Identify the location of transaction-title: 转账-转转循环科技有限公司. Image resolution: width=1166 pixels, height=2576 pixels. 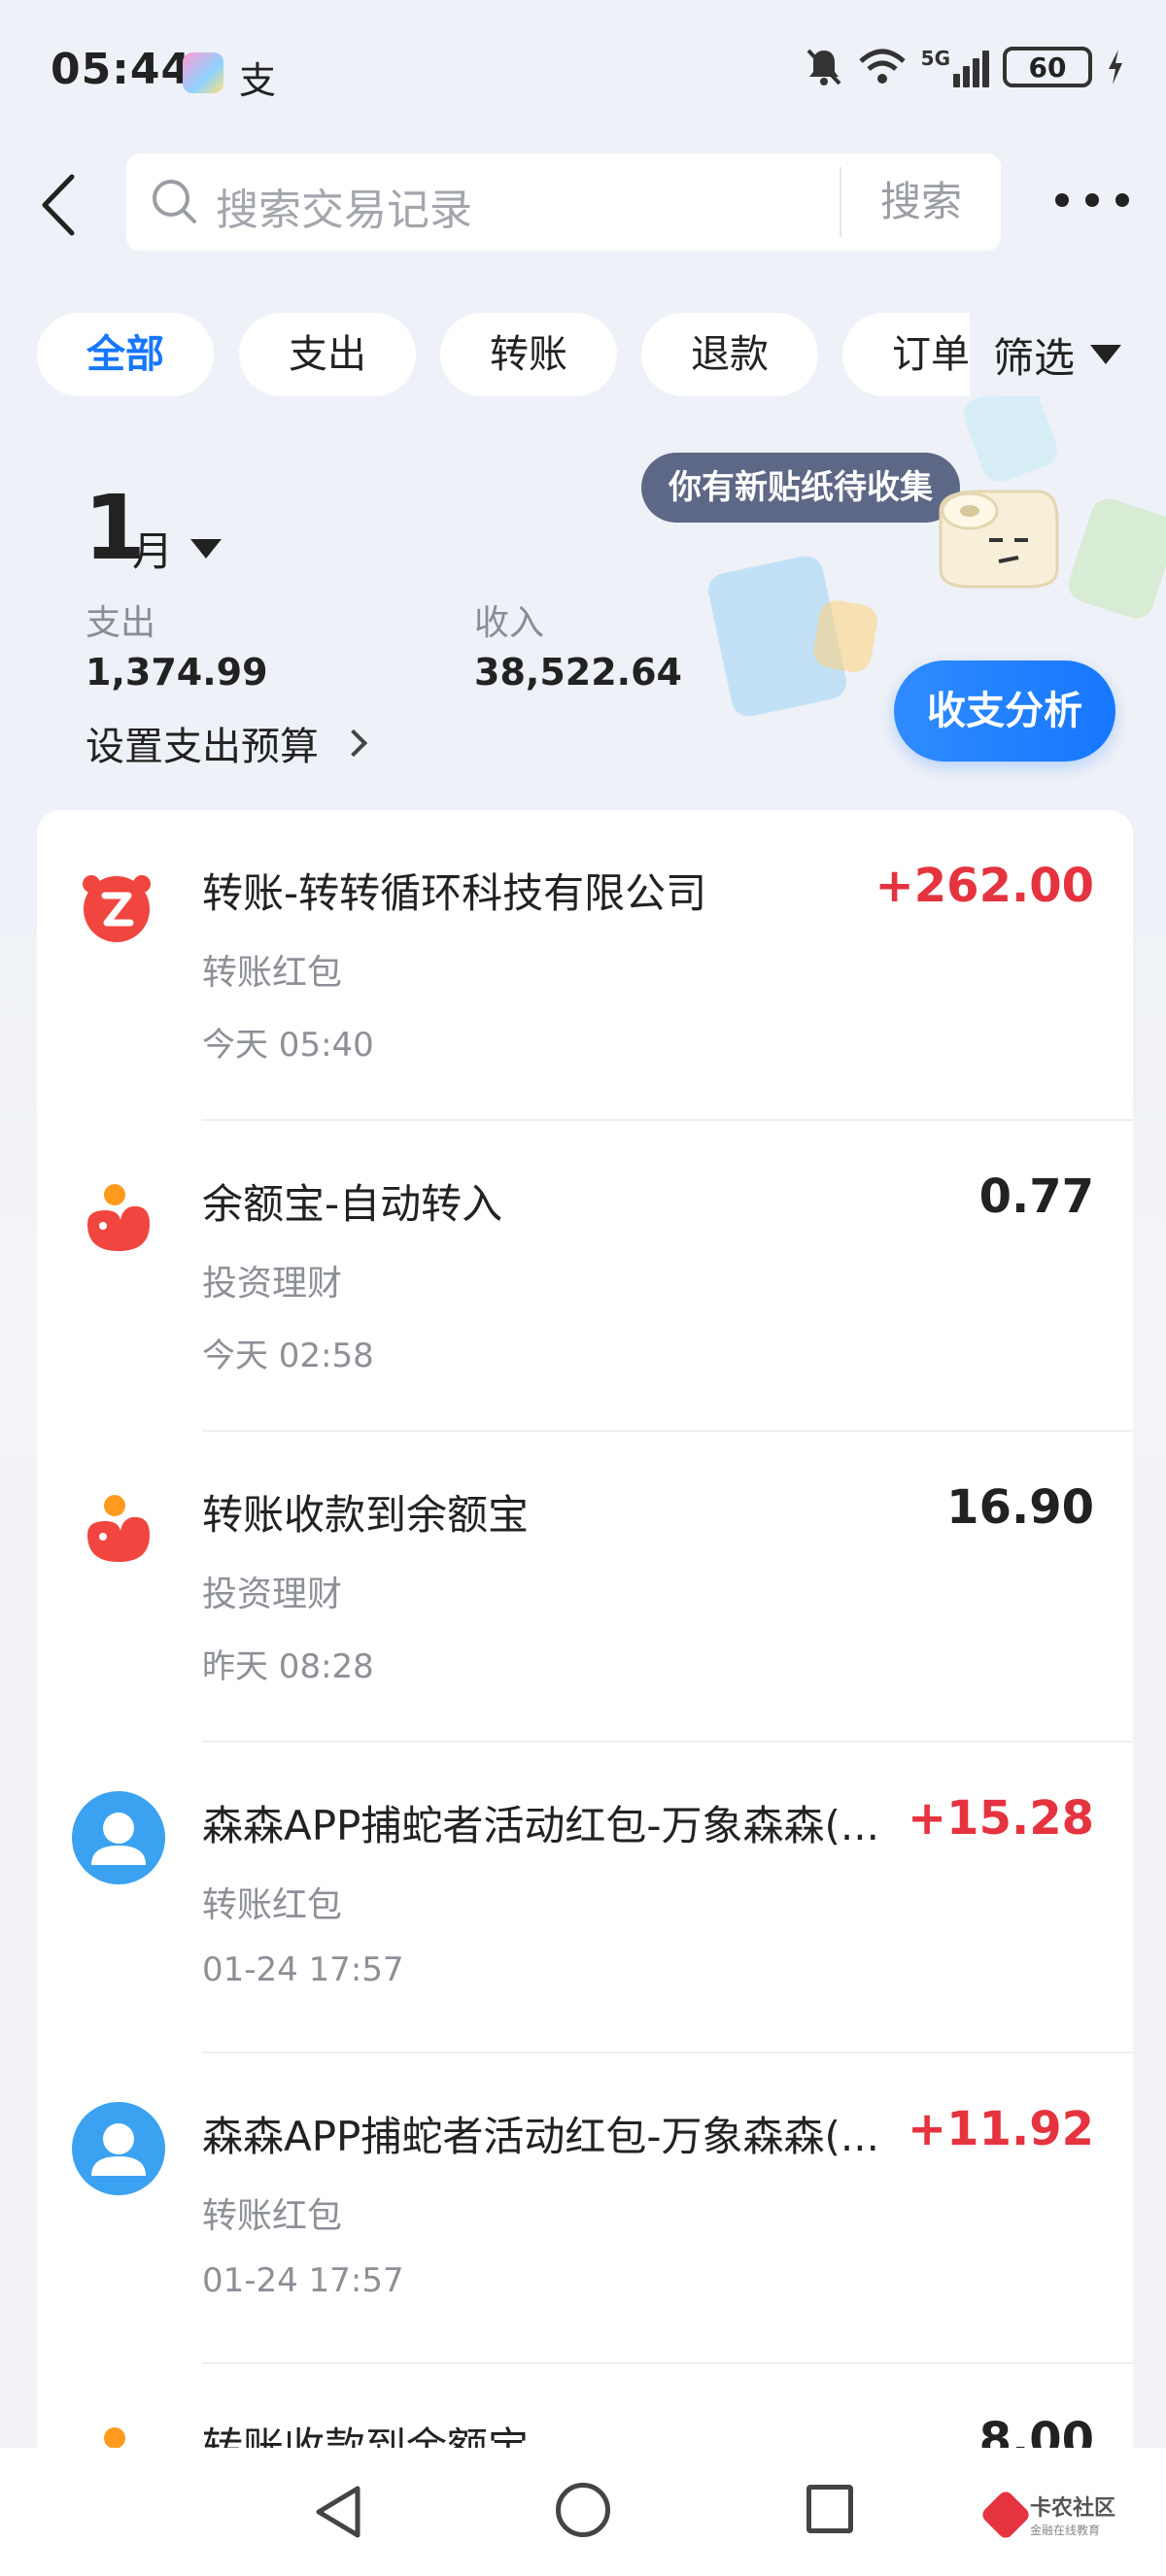
(454, 893).